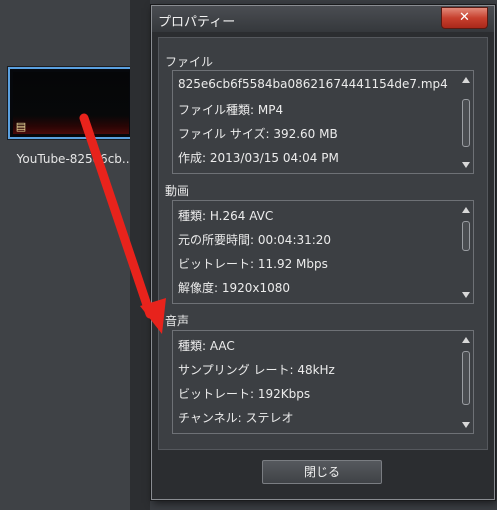 This screenshot has height=510, width=497. I want to click on annotation-arrow, so click(122, 223).